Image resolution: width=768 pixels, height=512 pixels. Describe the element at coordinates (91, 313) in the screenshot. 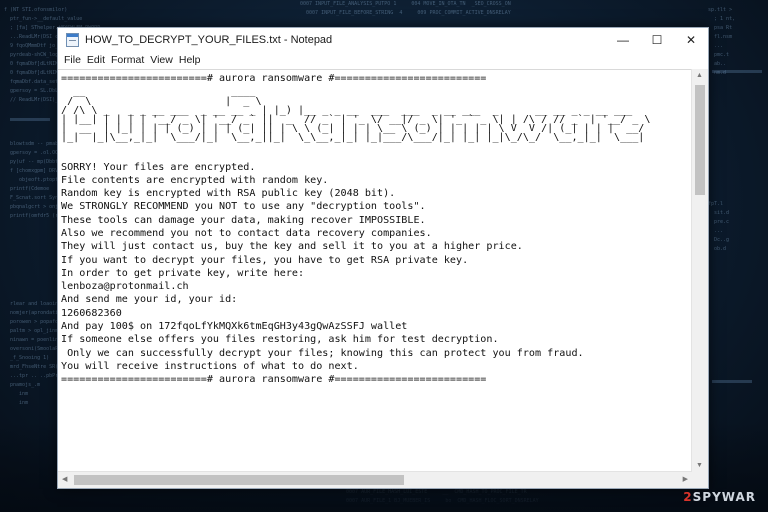

I see `victim-id: 1260682360` at that location.